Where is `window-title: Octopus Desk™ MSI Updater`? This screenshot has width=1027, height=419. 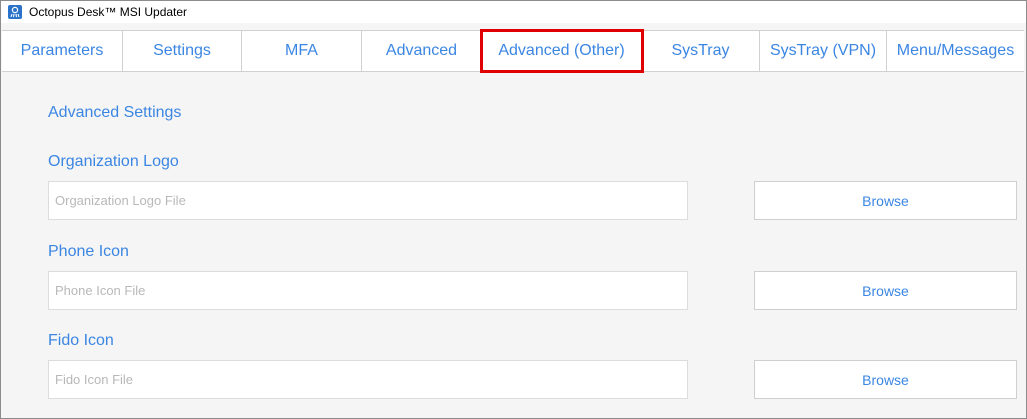 window-title: Octopus Desk™ MSI Updater is located at coordinates (108, 12).